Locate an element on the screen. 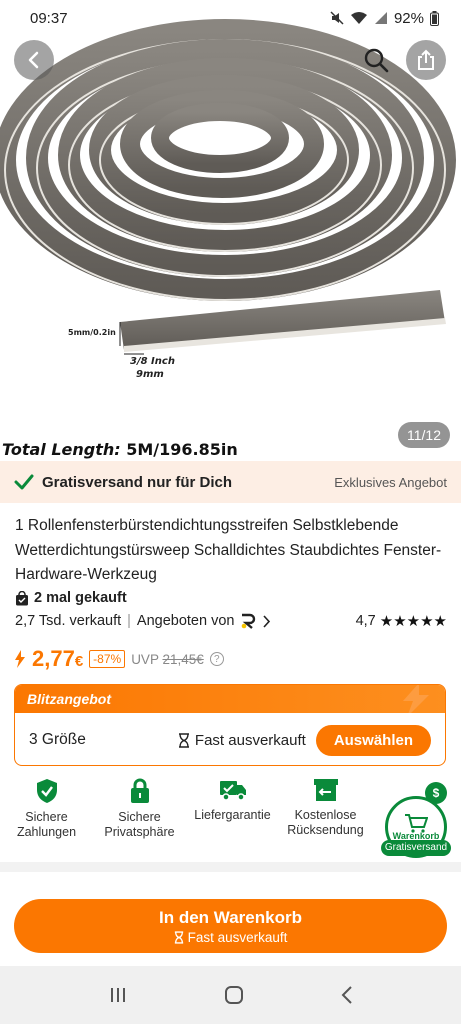 The height and width of the screenshot is (1024, 461). seller-logo-icon is located at coordinates (249, 621).